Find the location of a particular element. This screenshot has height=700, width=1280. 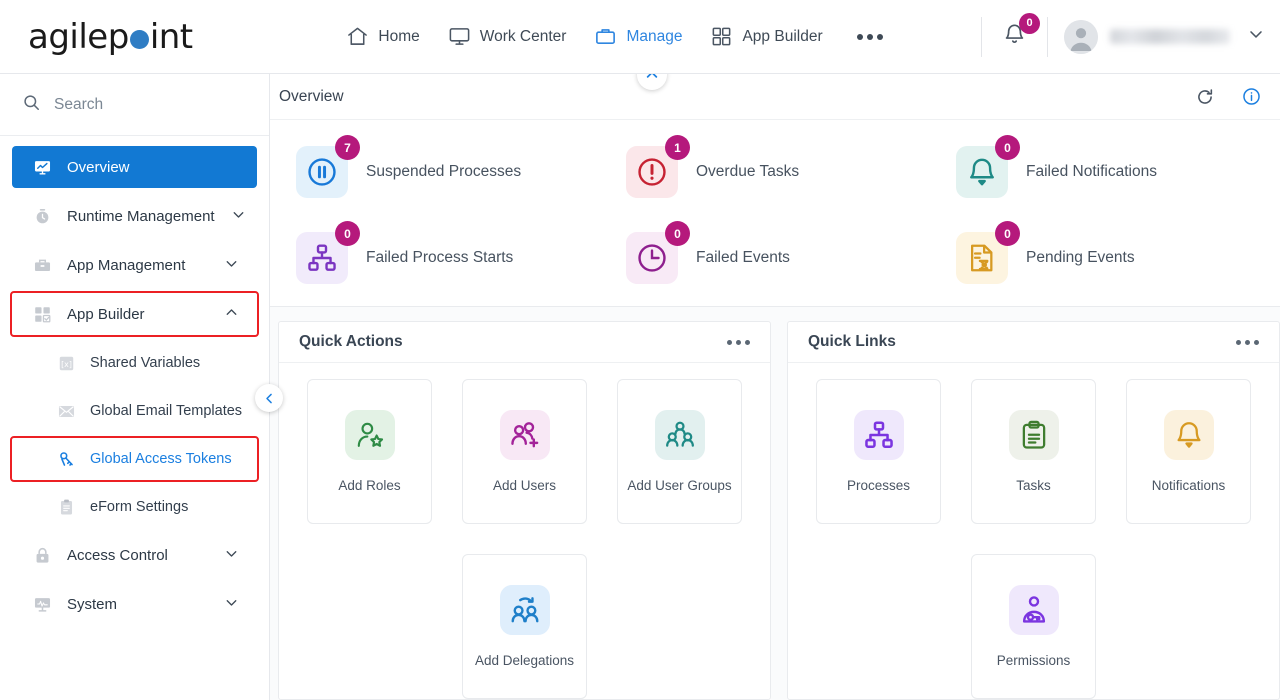

sidebar-item-access-control: Access Control is located at coordinates (134, 555).